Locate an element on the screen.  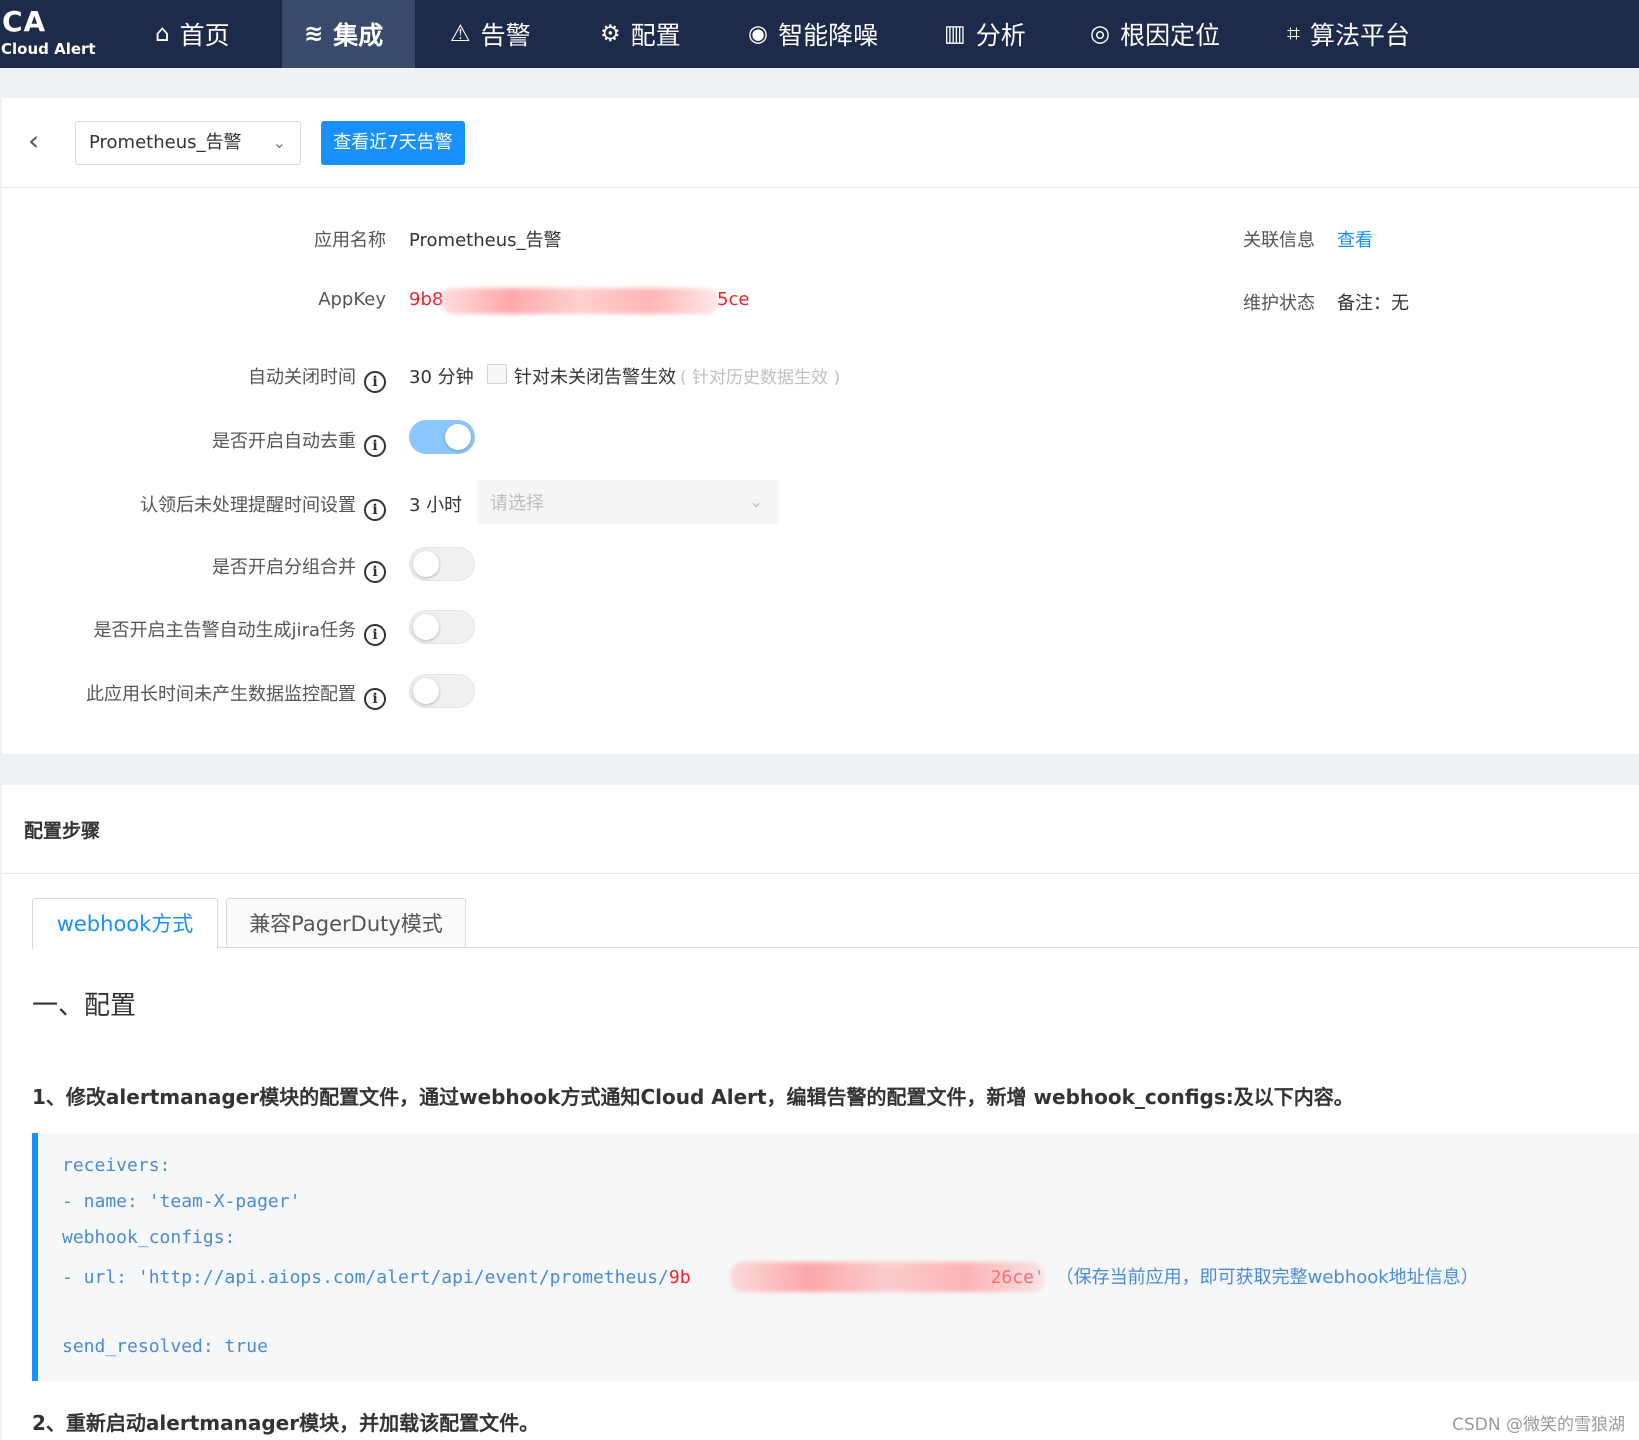
nav-item-home: ⌂ 首页 is located at coordinates (205, 34).